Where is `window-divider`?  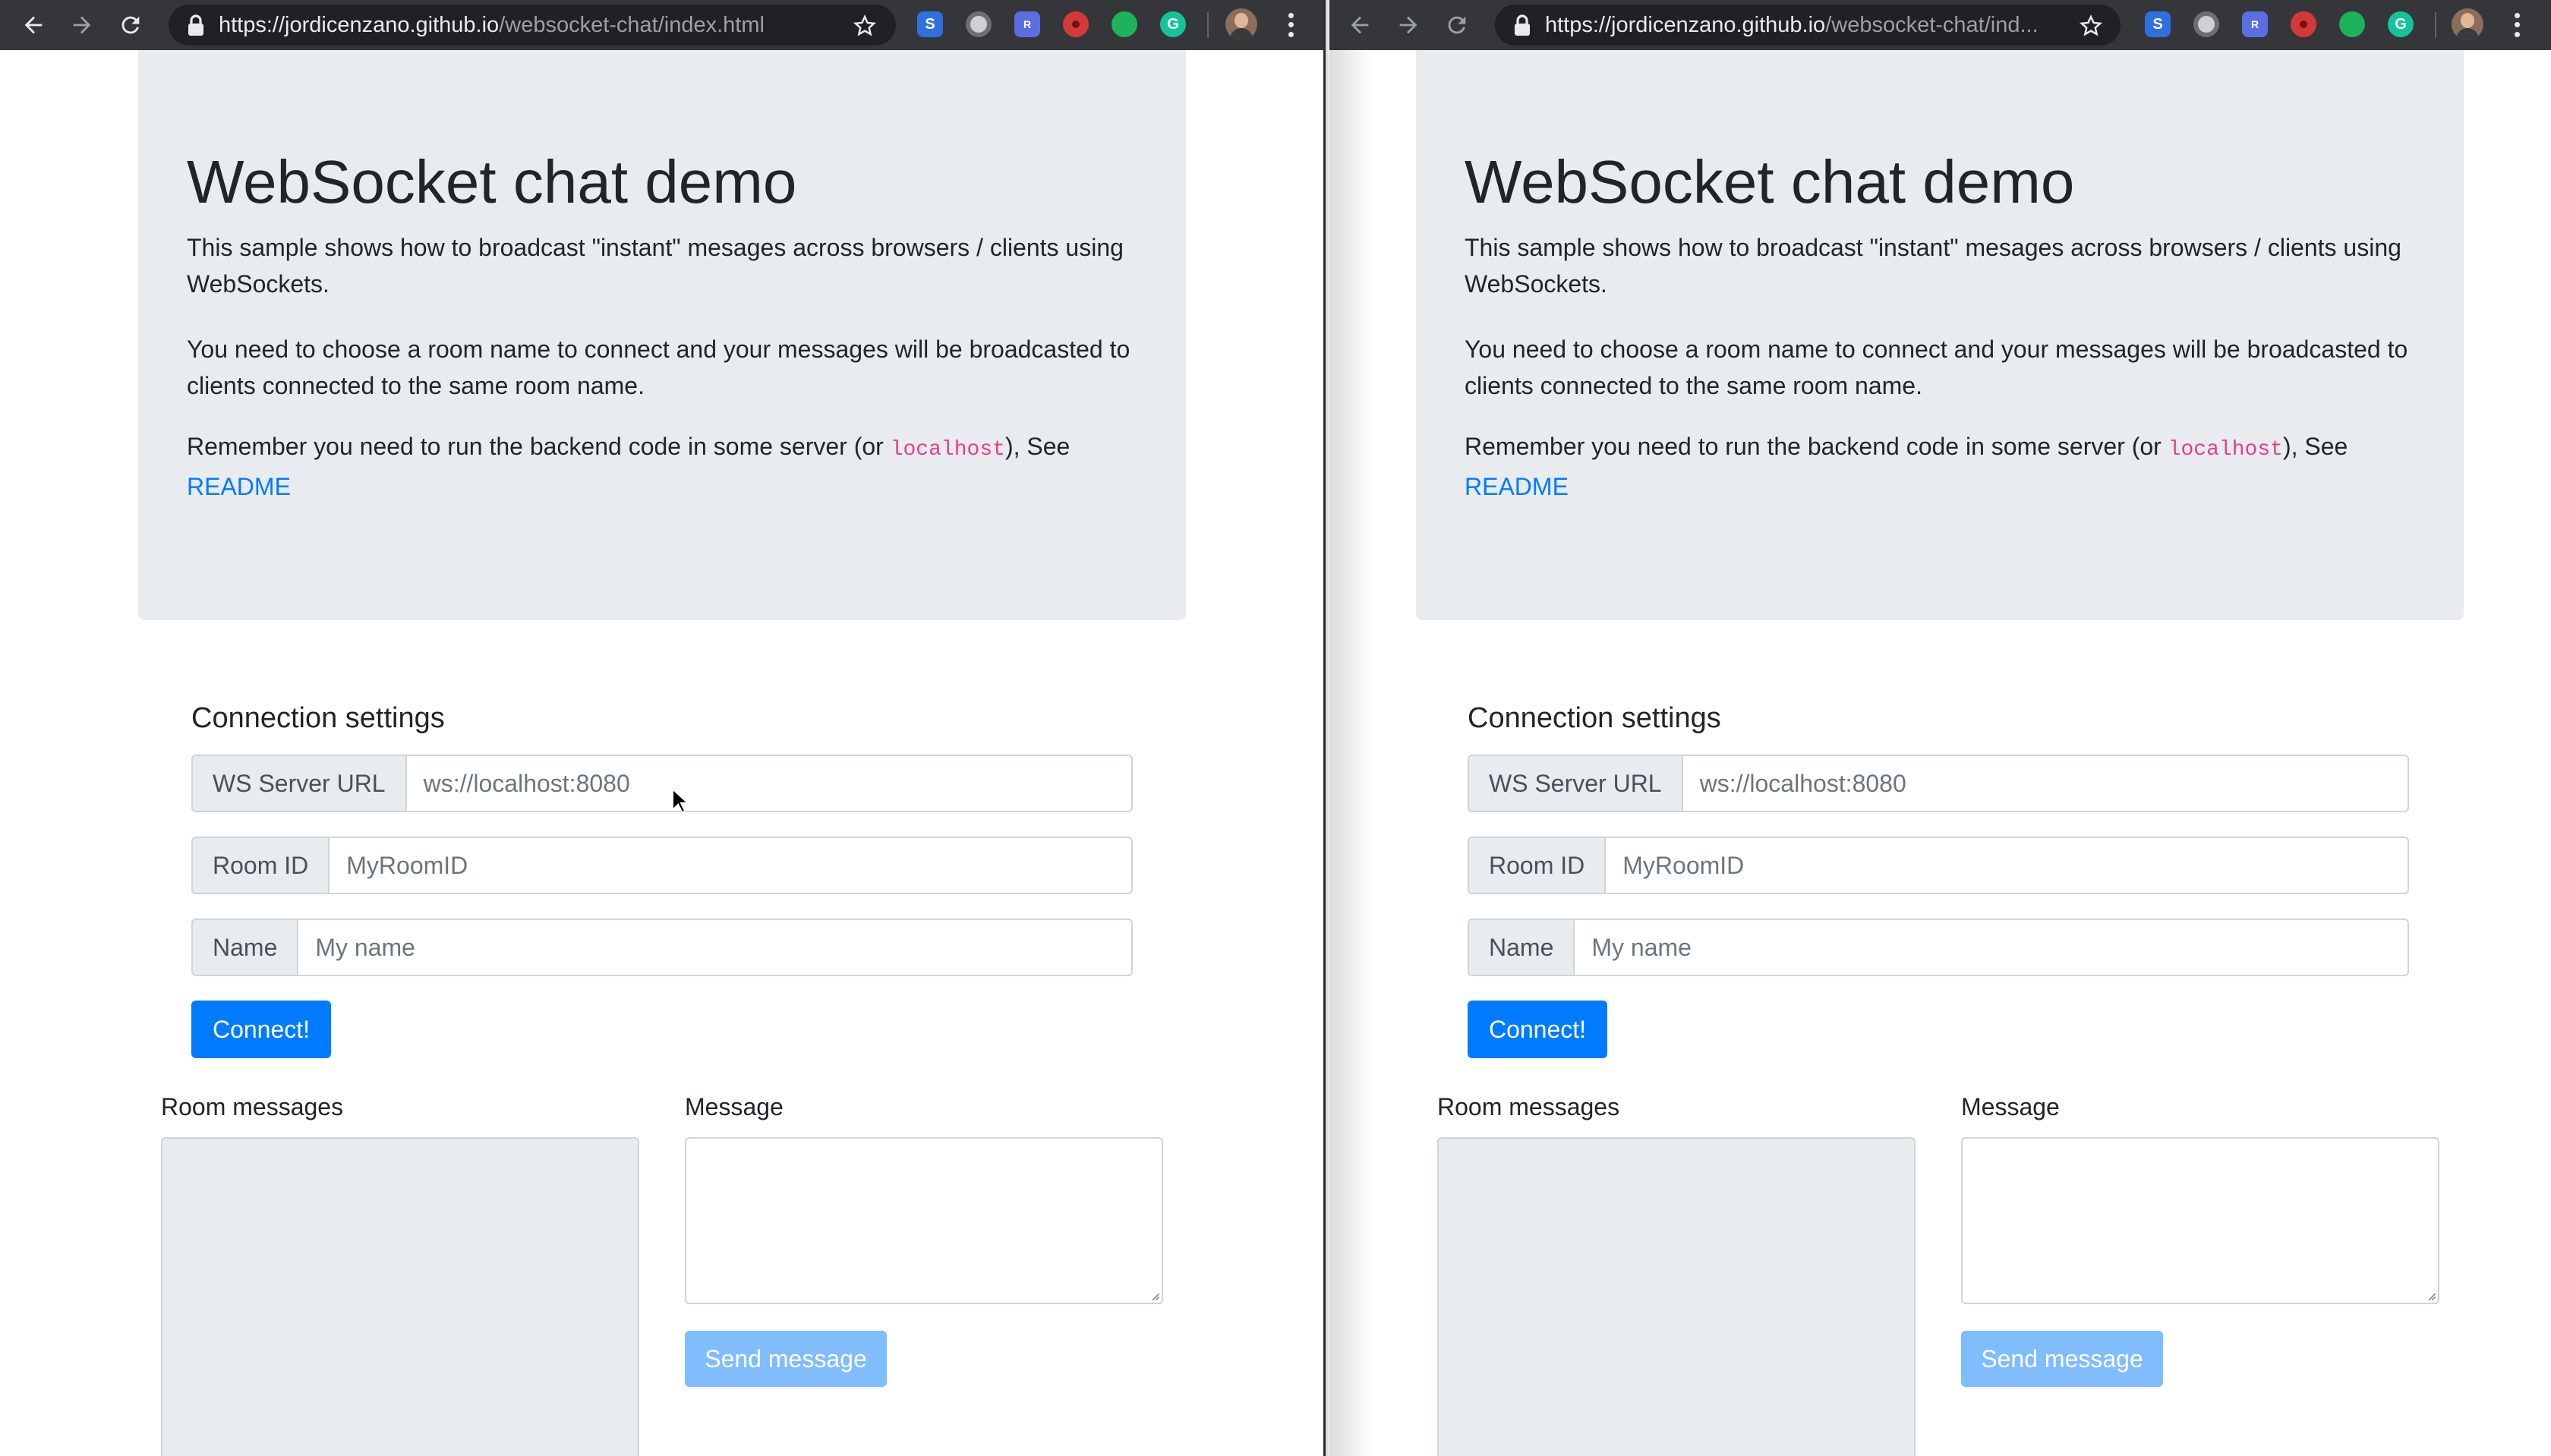 window-divider is located at coordinates (1326, 728).